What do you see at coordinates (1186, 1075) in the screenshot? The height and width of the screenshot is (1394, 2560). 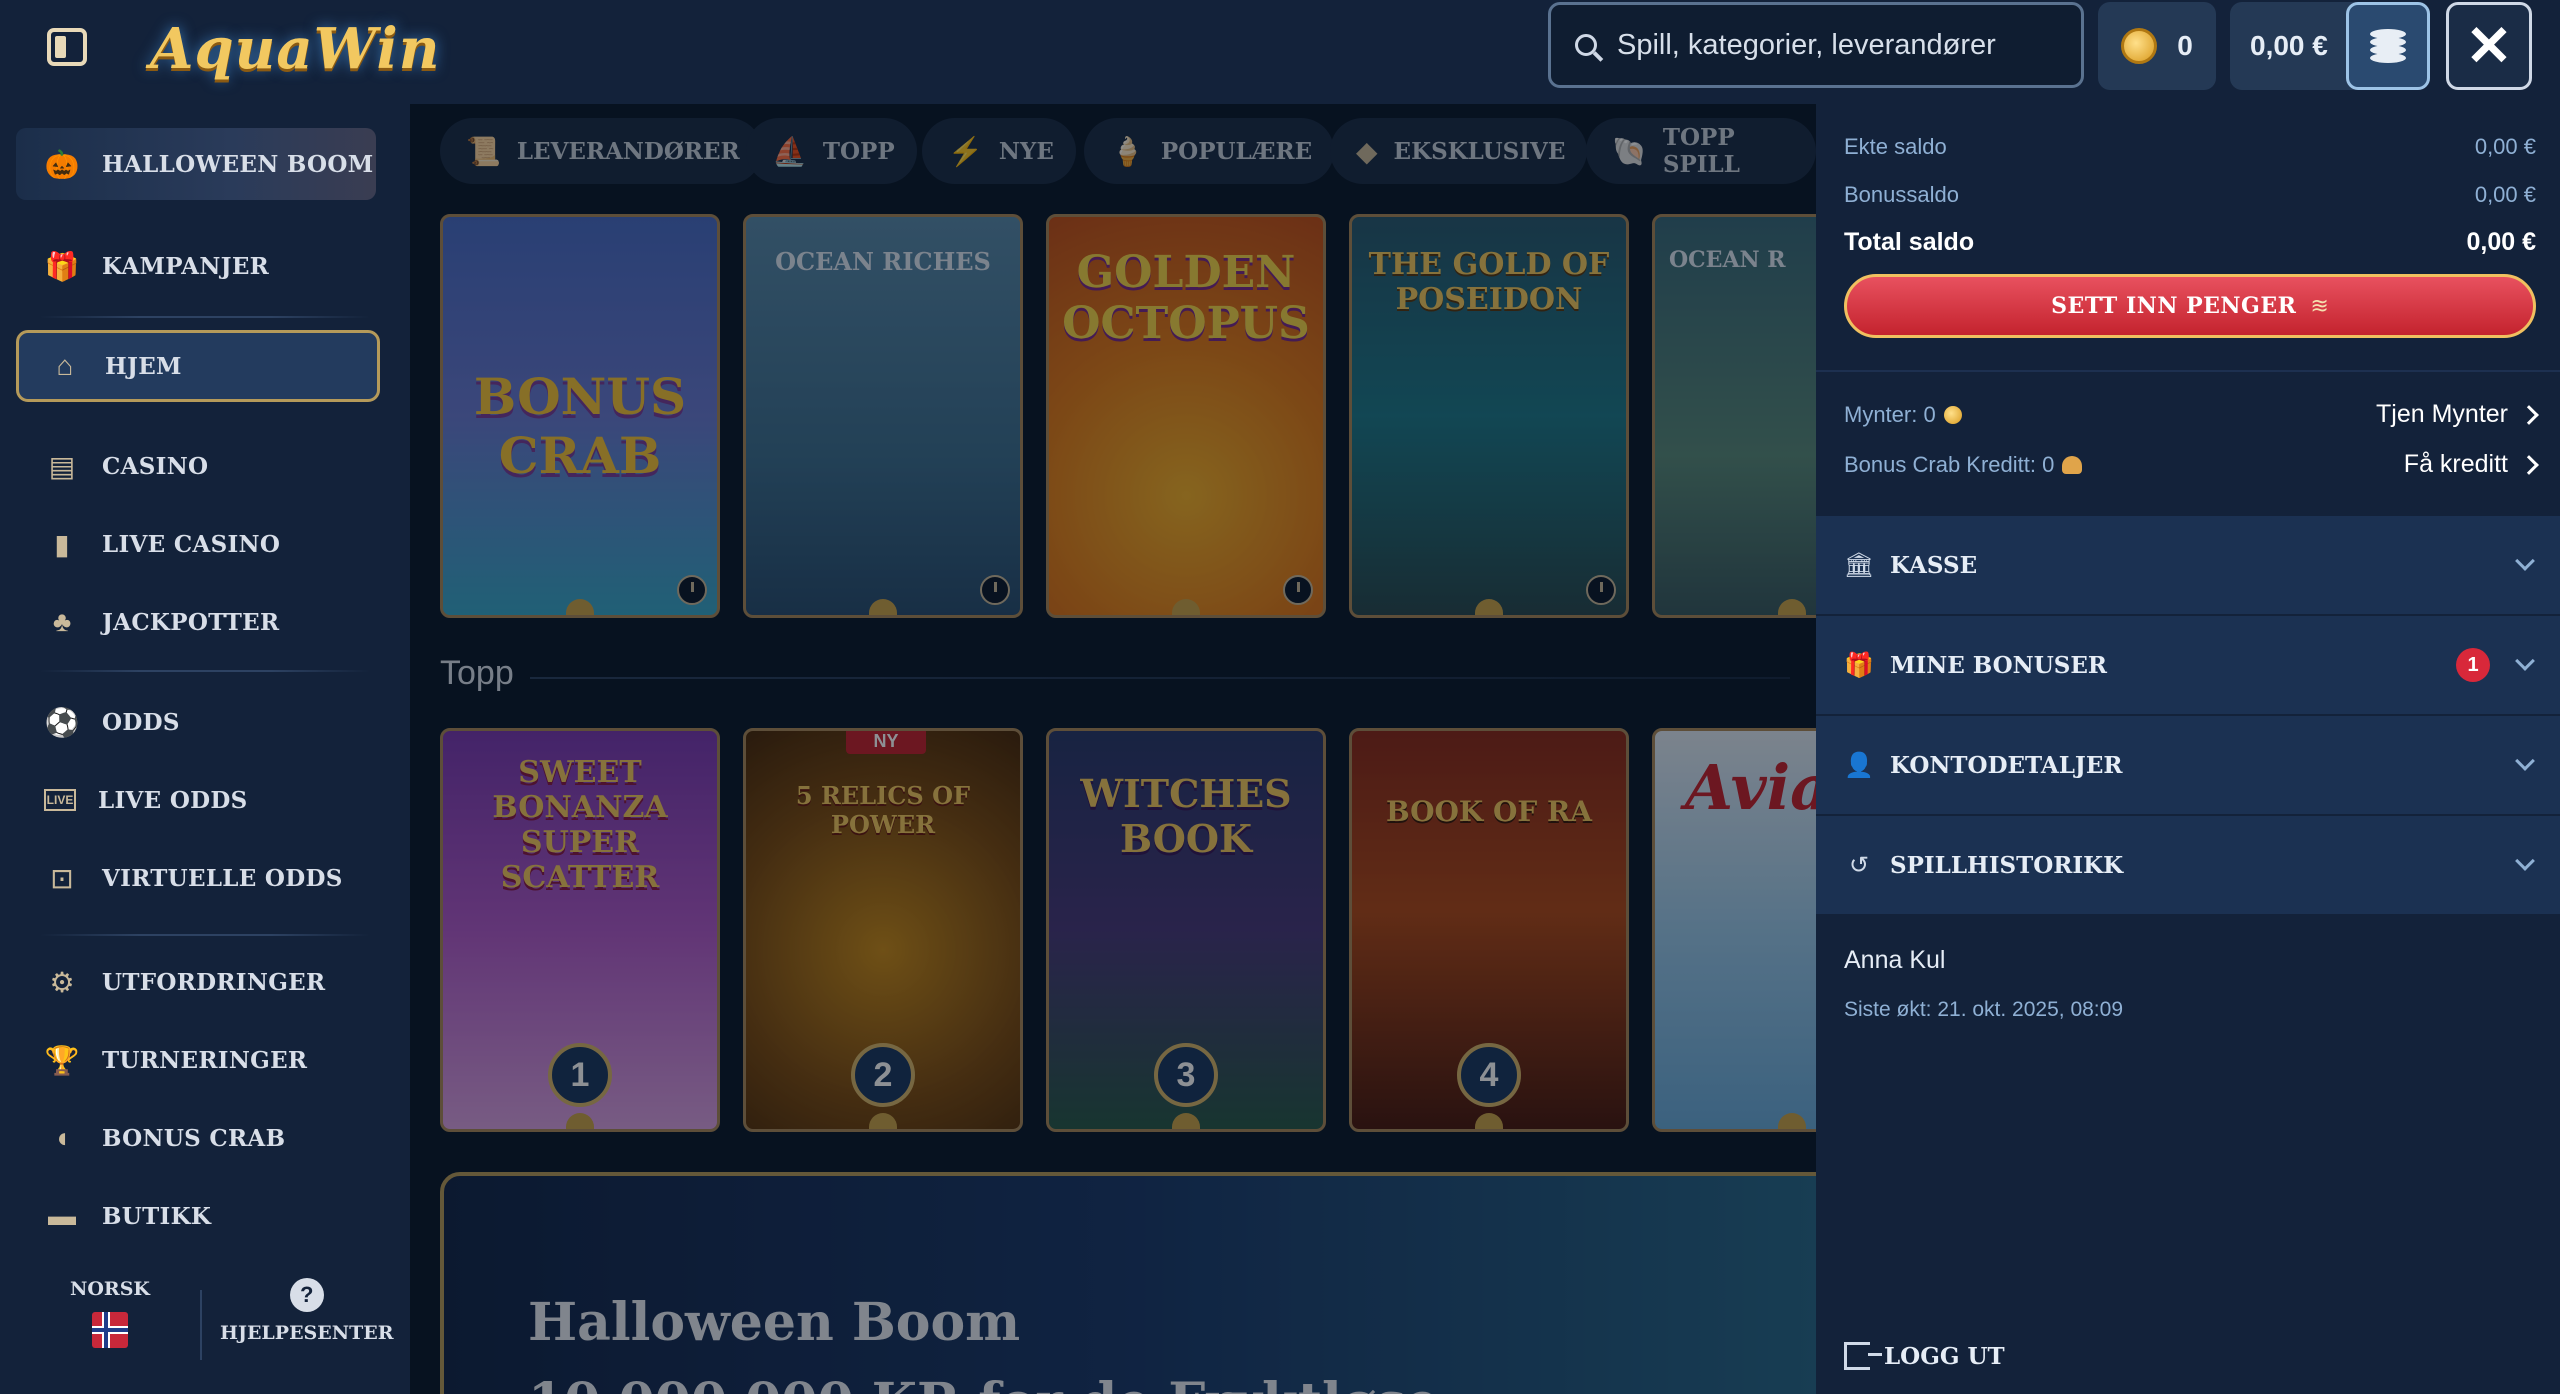 I see `rank-badge: 3` at bounding box center [1186, 1075].